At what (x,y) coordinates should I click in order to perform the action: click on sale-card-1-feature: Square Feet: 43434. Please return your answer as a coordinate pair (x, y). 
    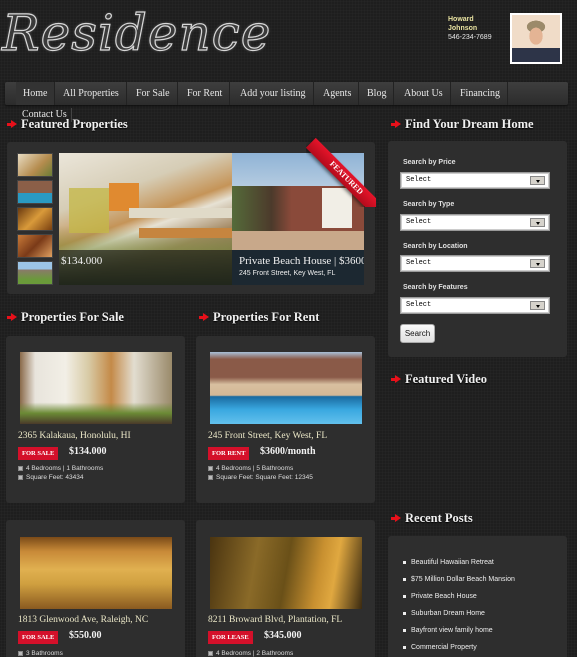
    Looking at the image, I should click on (50, 477).